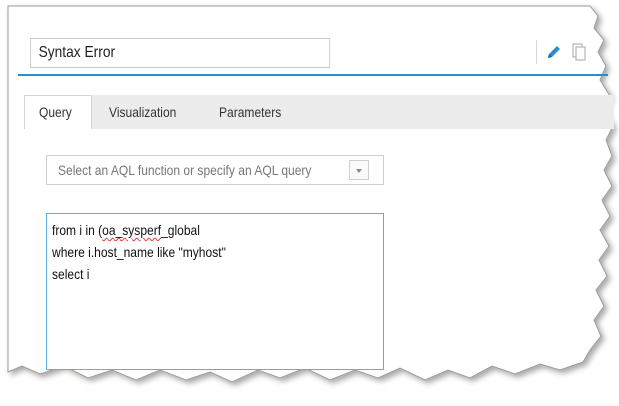 This screenshot has width=619, height=406. What do you see at coordinates (77, 230) in the screenshot?
I see `query-line-1-prefix: from i in (` at bounding box center [77, 230].